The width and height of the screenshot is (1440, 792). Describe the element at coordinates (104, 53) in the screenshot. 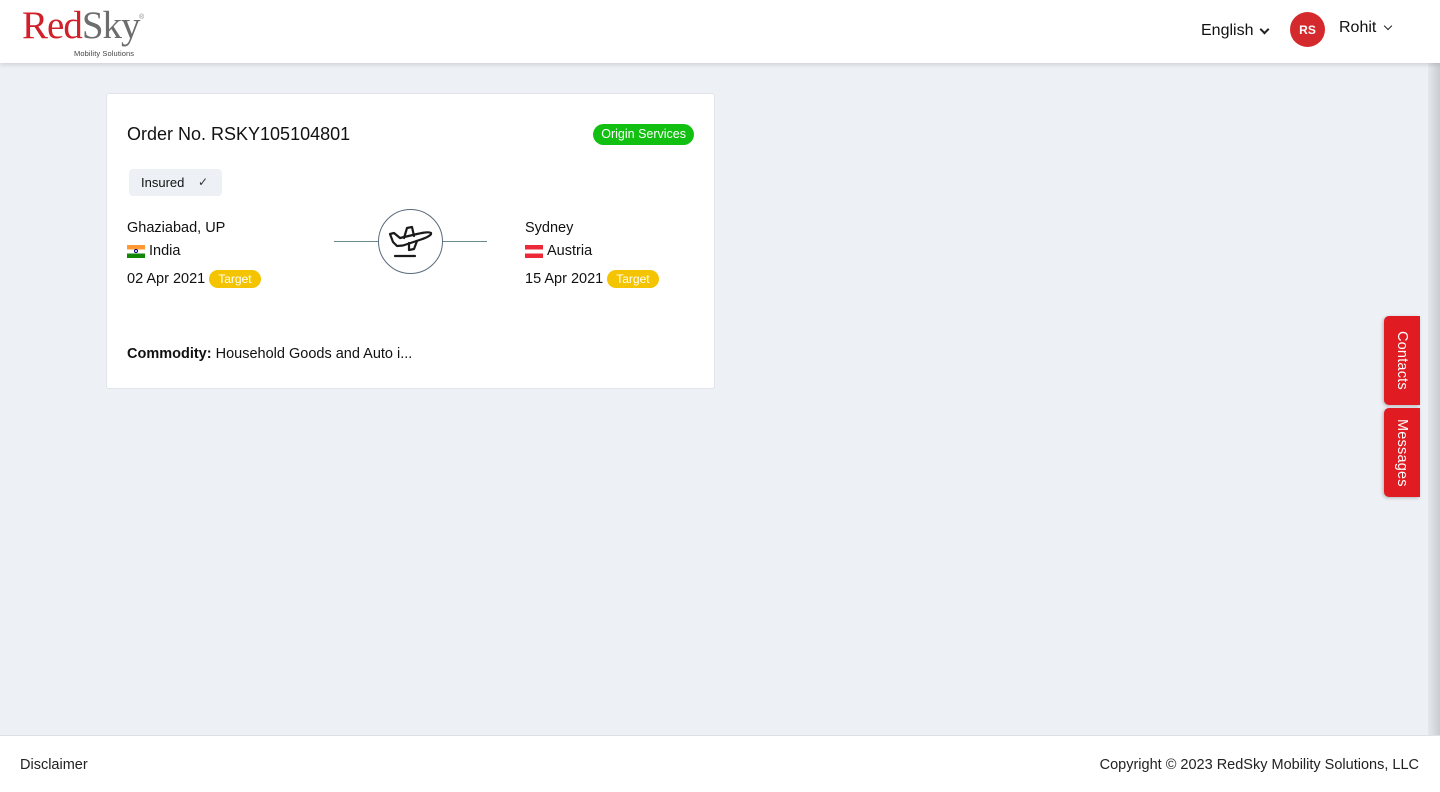

I see `logo-tagline: Mobility Solutions` at that location.